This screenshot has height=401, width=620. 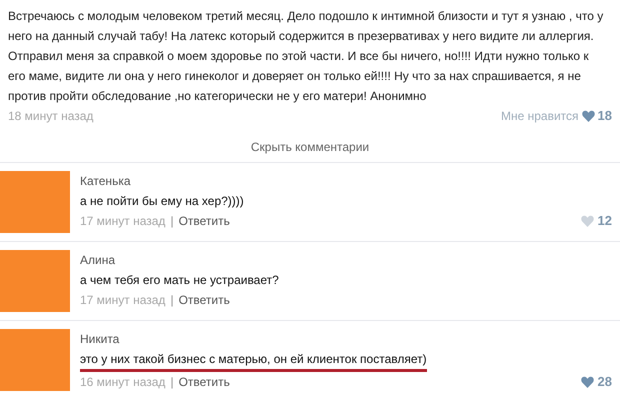 I want to click on like-count: 28, so click(x=605, y=382).